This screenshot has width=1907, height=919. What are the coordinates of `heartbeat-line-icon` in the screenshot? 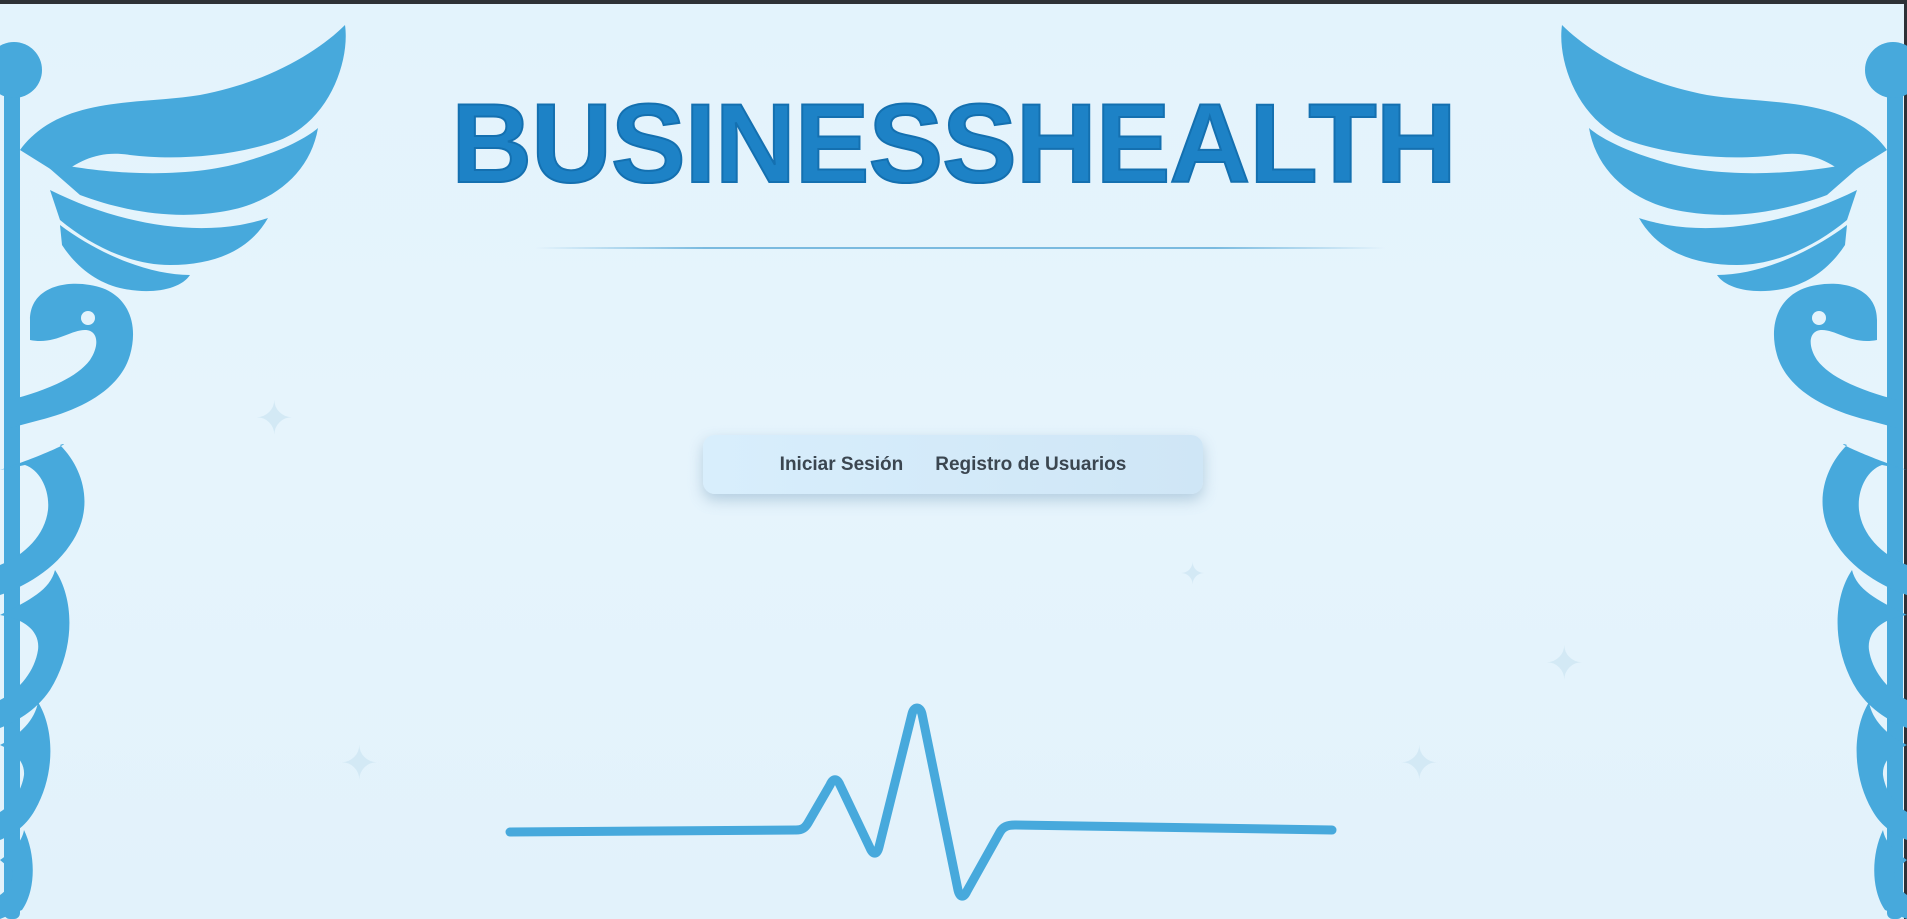 It's located at (921, 802).